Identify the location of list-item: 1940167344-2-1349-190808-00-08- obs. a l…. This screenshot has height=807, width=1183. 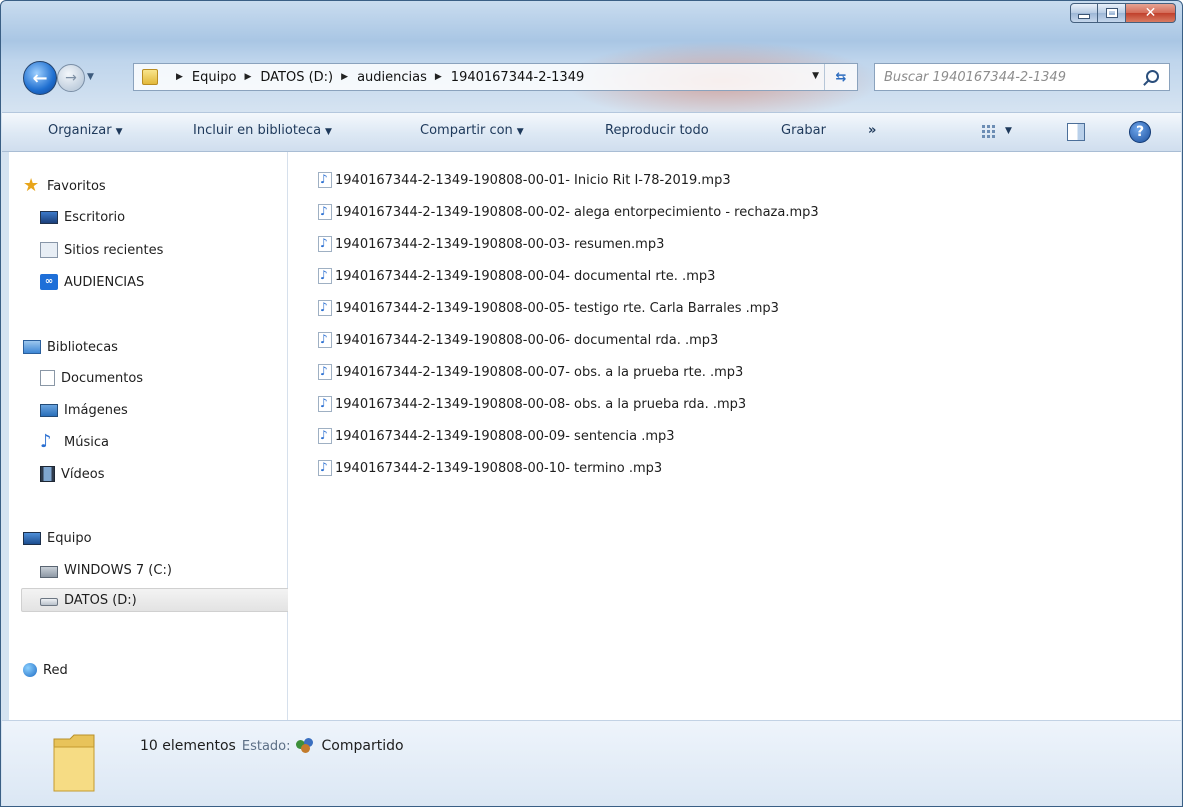
(532, 404).